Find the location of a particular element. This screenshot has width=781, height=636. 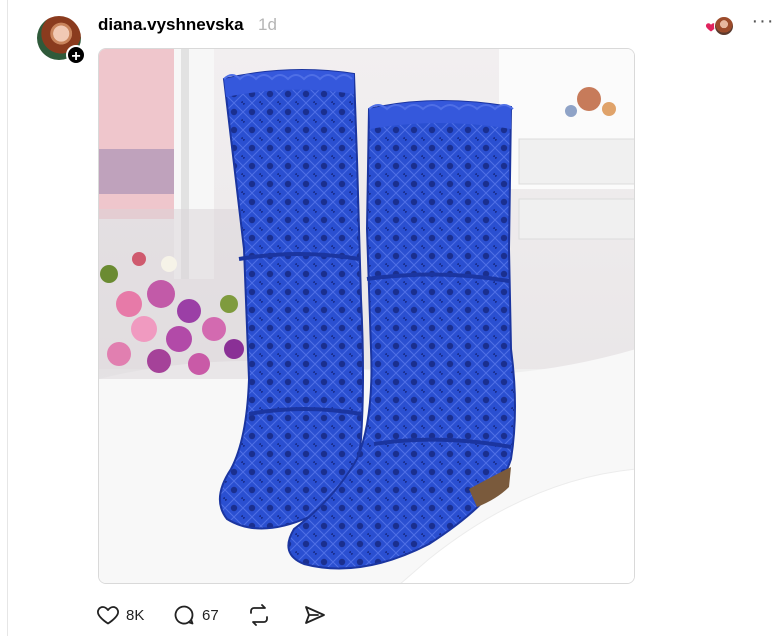

repost-button is located at coordinates (259, 615).